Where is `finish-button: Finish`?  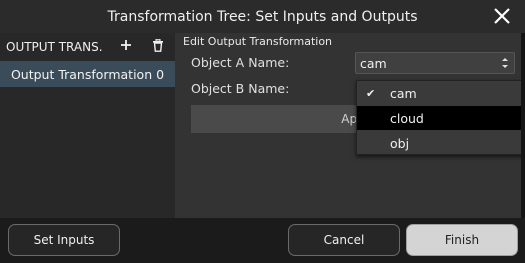 finish-button: Finish is located at coordinates (462, 240).